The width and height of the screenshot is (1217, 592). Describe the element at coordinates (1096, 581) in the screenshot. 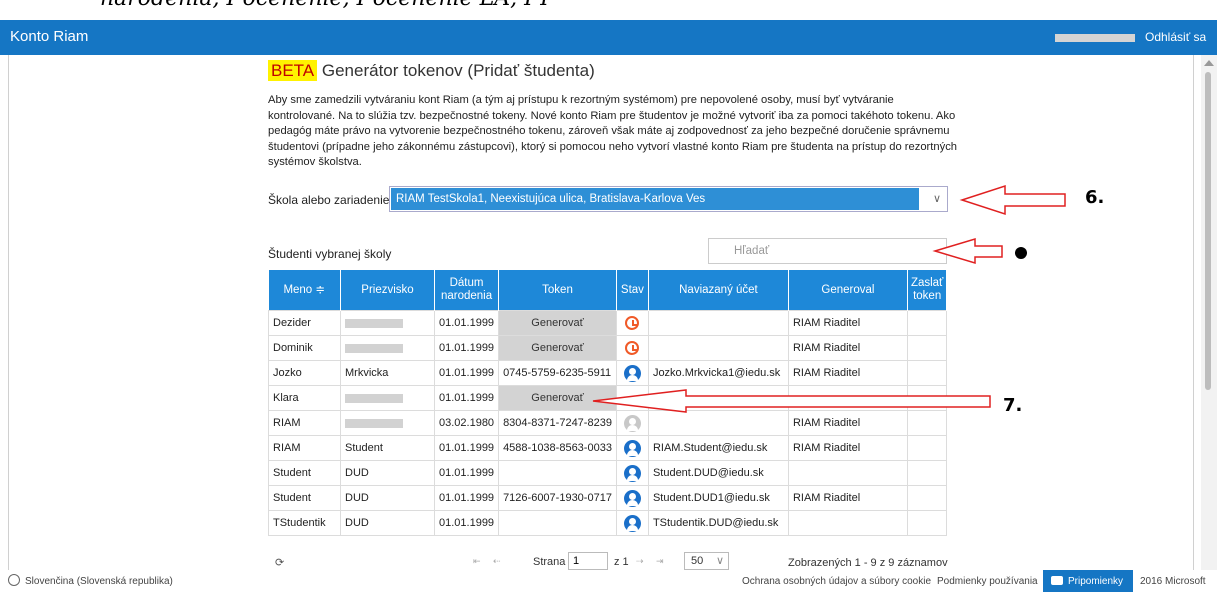

I see `feedback-label: Pripomienky` at that location.